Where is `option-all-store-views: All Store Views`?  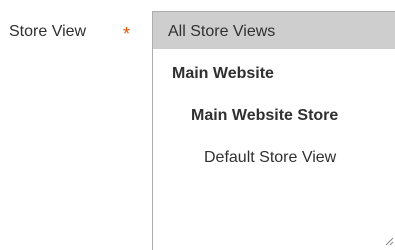 option-all-store-views: All Store Views is located at coordinates (274, 30).